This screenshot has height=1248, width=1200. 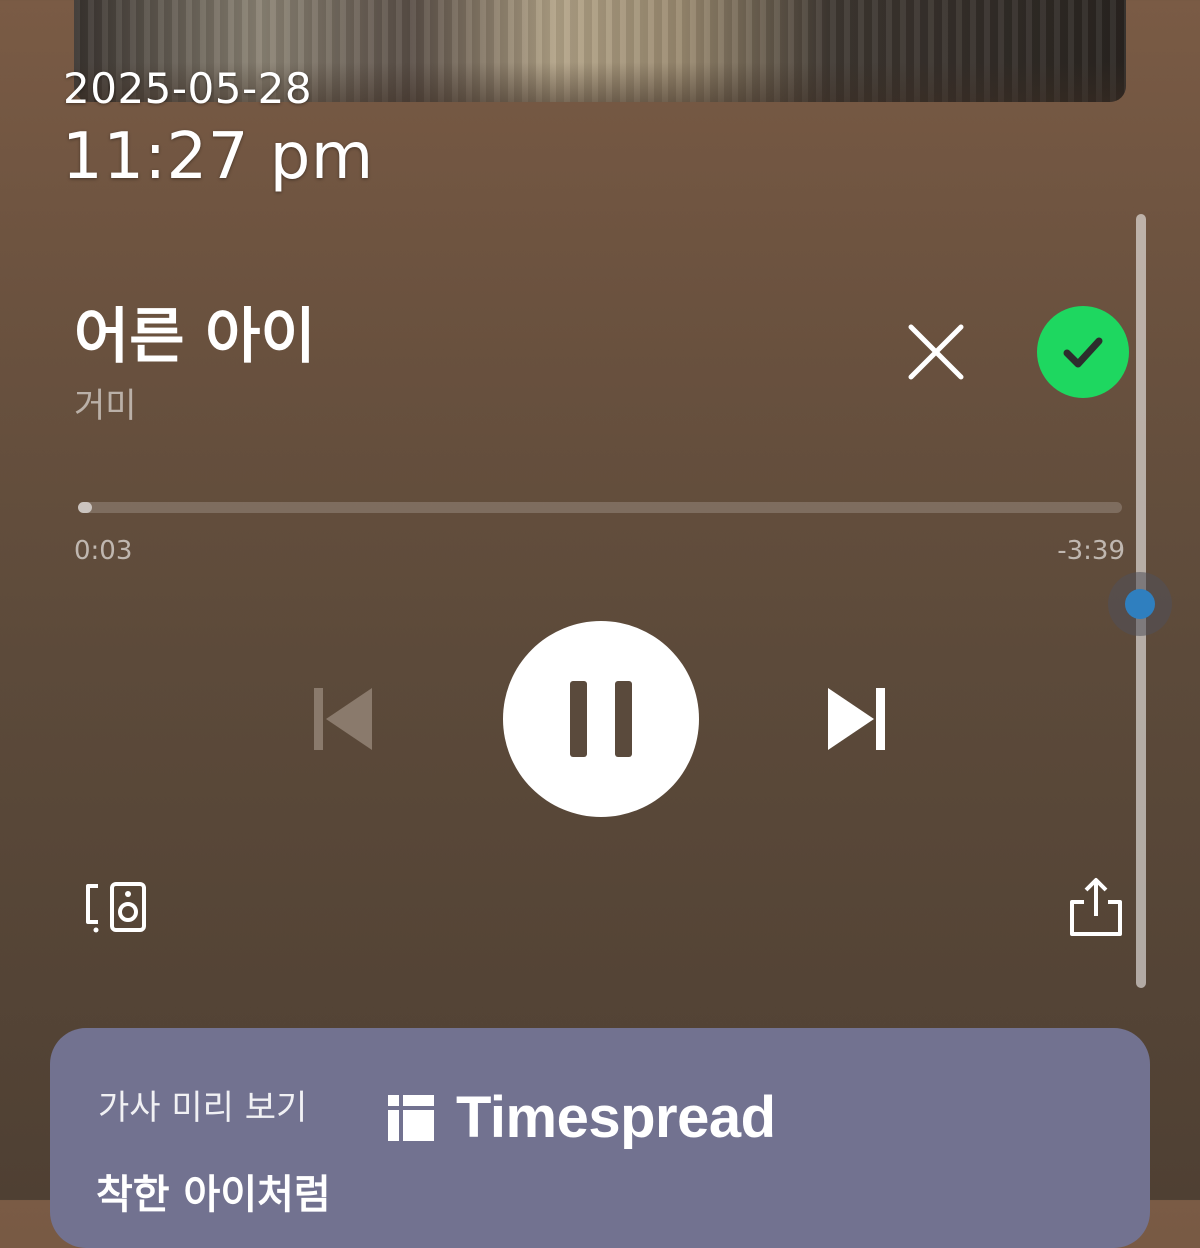 I want to click on dismiss-button, so click(x=936, y=352).